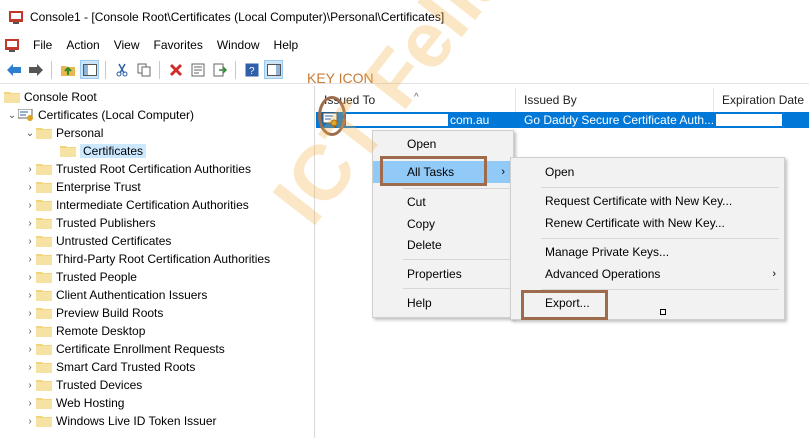  Describe the element at coordinates (89, 69) in the screenshot. I see `show-hide-tree-icon` at that location.